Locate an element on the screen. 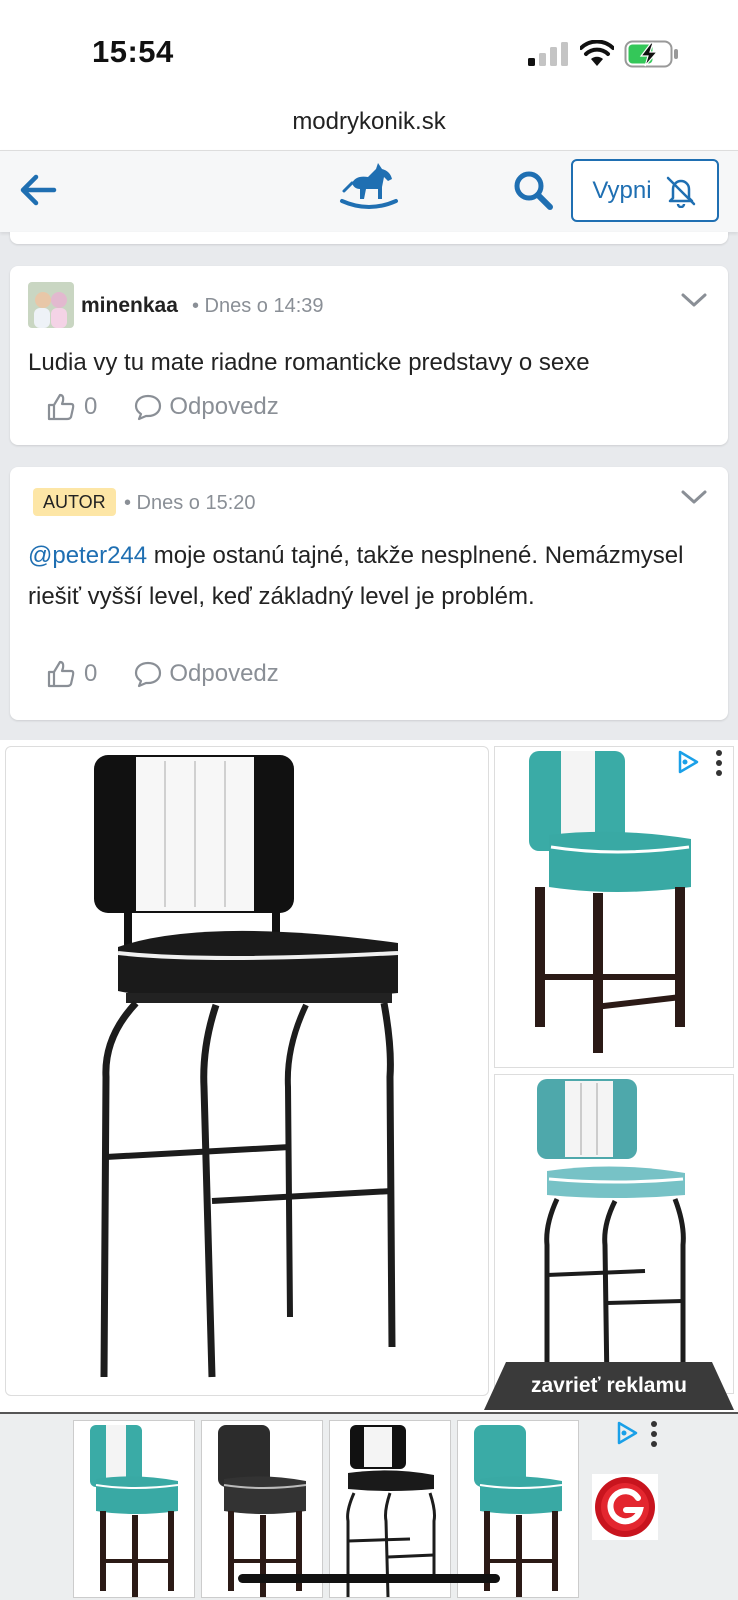  rocking-horse-icon is located at coordinates (369, 189).